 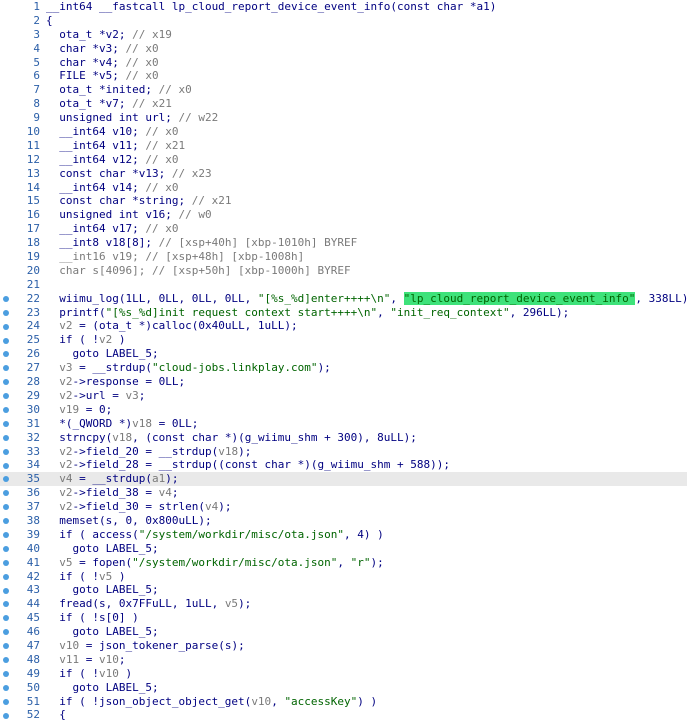 I want to click on code-text: v11 = v10;, so click(x=85, y=660).